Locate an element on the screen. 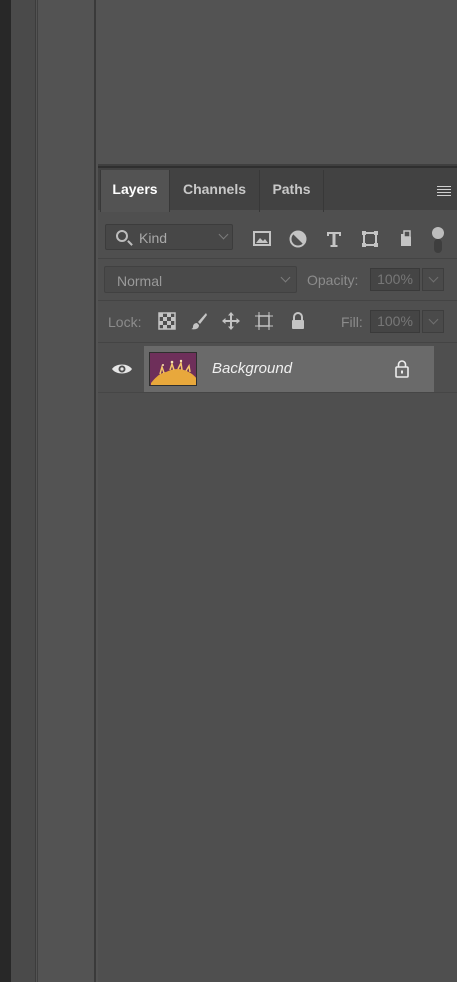 The height and width of the screenshot is (982, 457). layer-row: Background is located at coordinates (266, 369).